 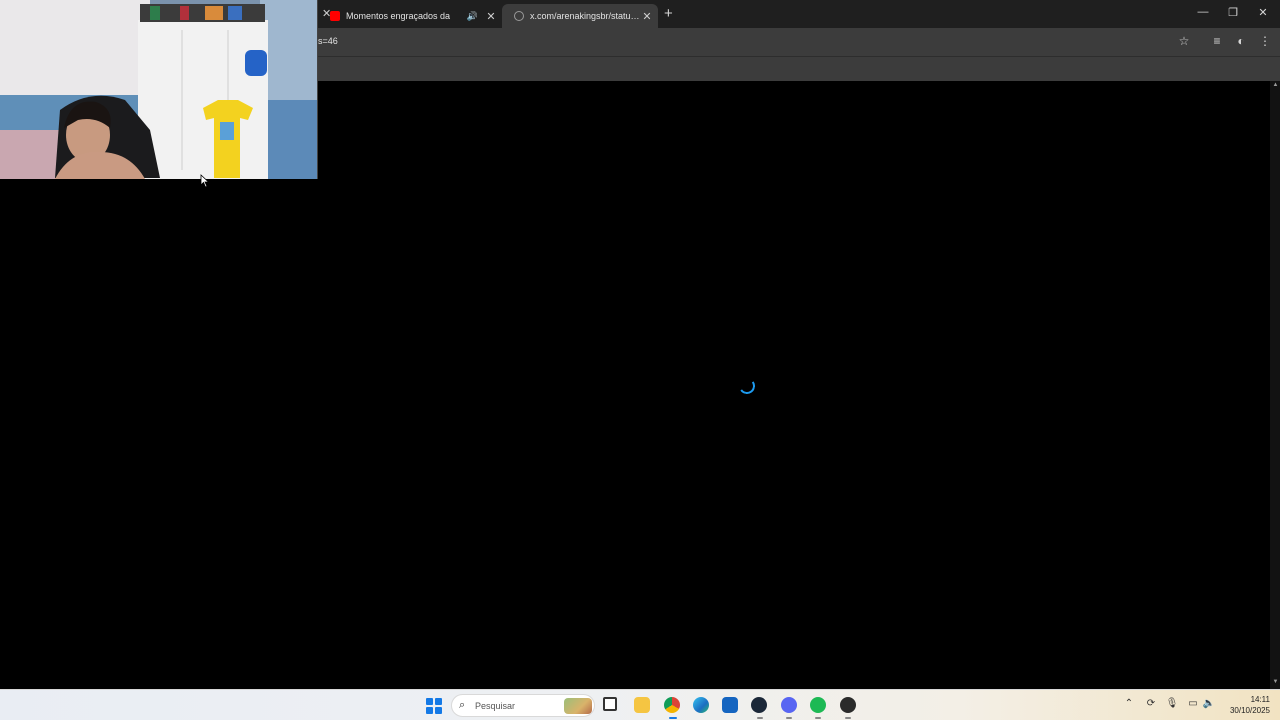 I want to click on taskbar-clock: 14:11 30/10/2025, so click(x=1244, y=705).